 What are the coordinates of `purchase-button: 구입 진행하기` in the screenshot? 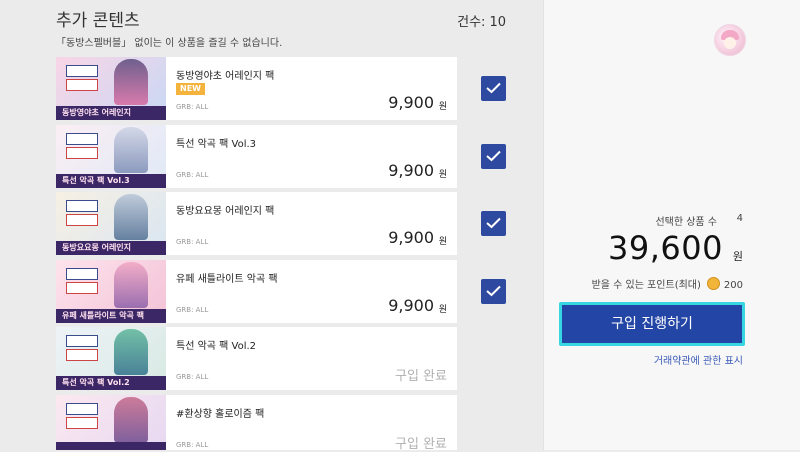 It's located at (652, 324).